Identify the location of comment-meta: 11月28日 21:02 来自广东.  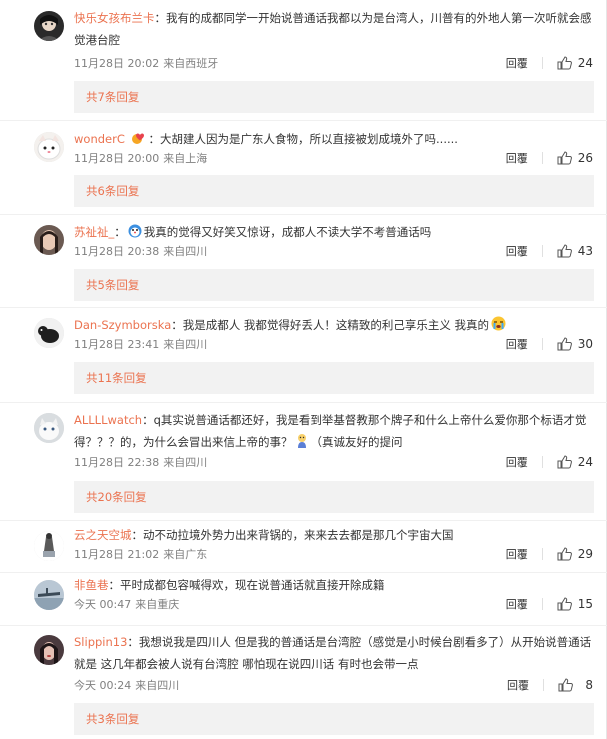
(142, 554).